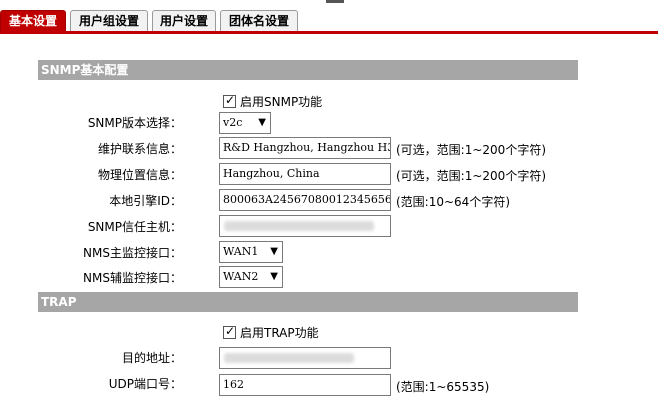 This screenshot has width=658, height=400. Describe the element at coordinates (305, 385) in the screenshot. I see `udp-port-input: 162` at that location.